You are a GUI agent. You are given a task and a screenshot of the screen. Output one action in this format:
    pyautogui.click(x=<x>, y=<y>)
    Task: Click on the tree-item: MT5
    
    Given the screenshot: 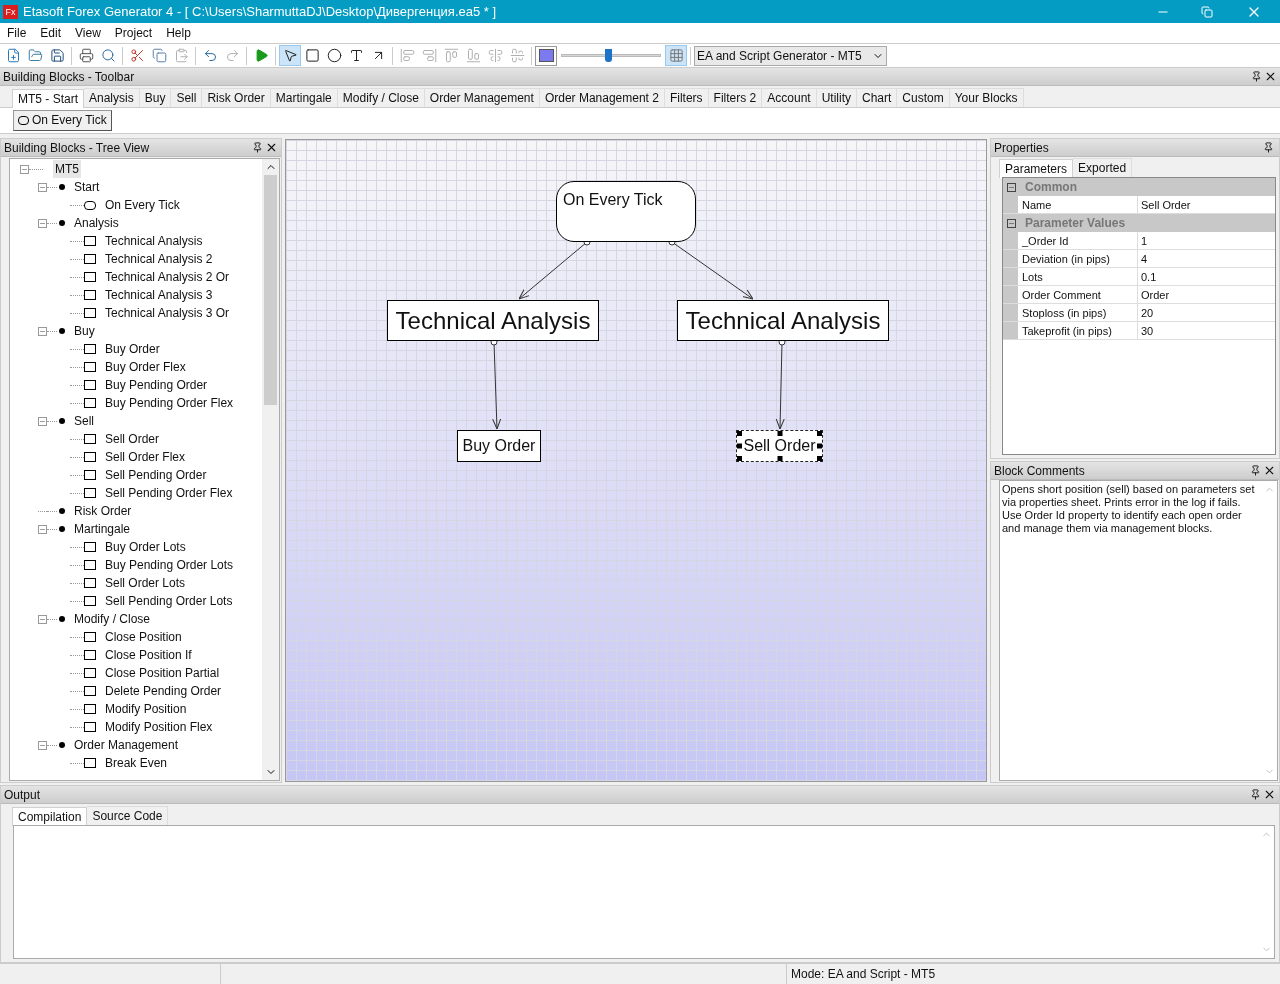 What is the action you would take?
    pyautogui.click(x=67, y=169)
    